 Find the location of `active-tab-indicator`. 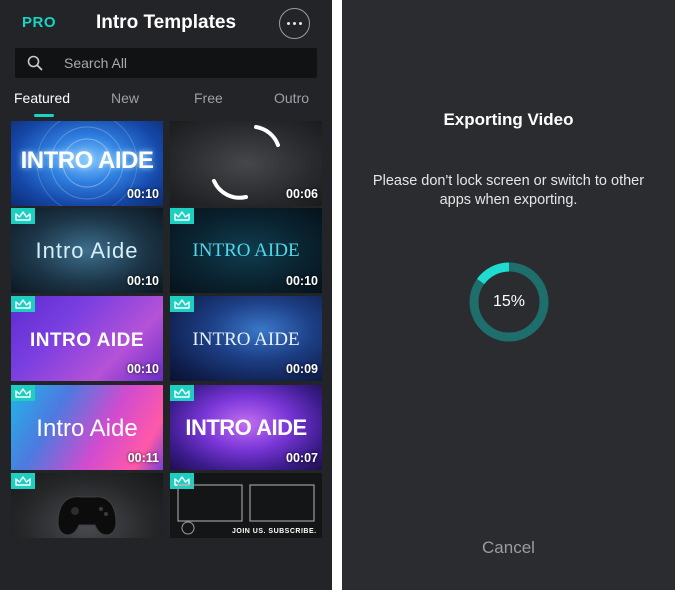

active-tab-indicator is located at coordinates (44, 115).